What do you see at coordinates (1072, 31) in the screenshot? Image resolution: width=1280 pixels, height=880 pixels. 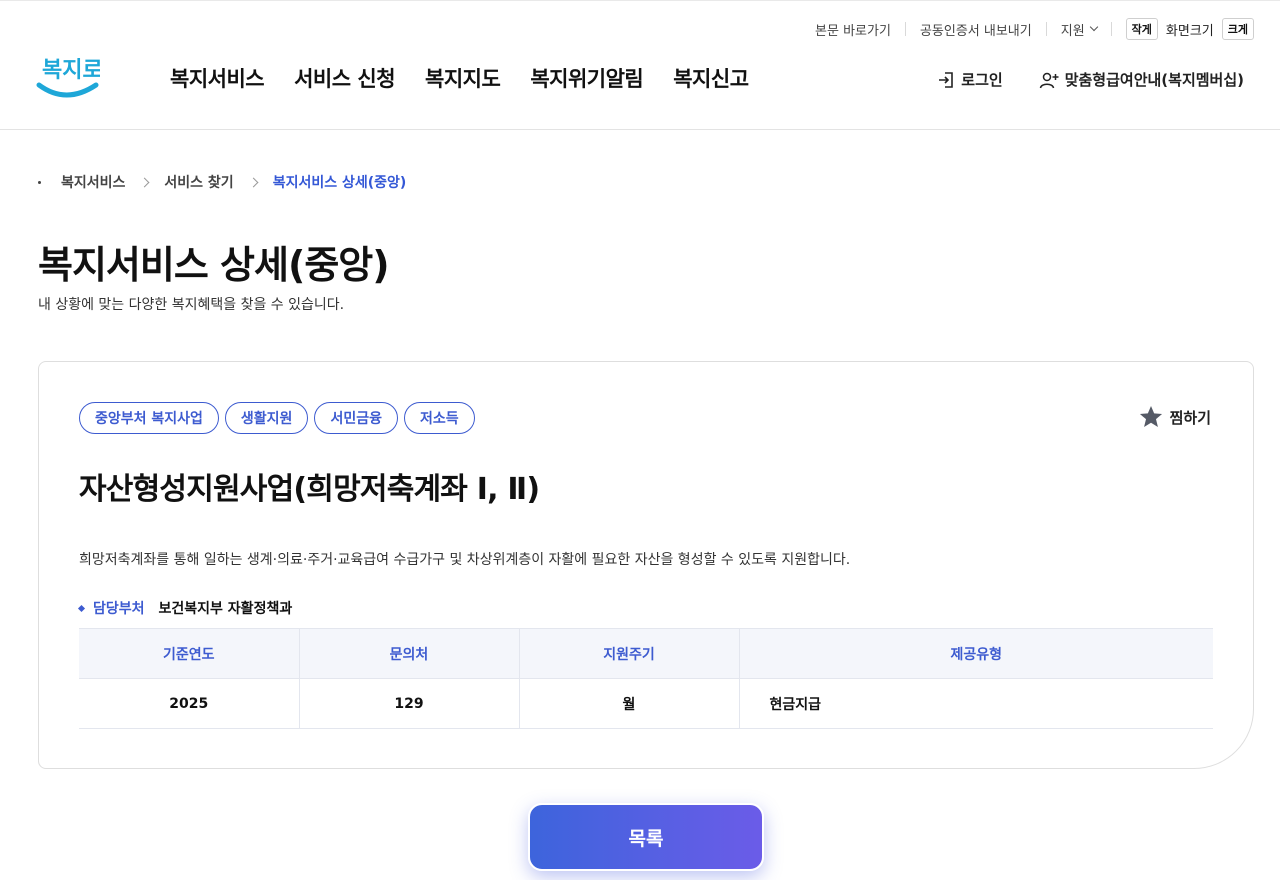 I see `support-label: 지원` at bounding box center [1072, 31].